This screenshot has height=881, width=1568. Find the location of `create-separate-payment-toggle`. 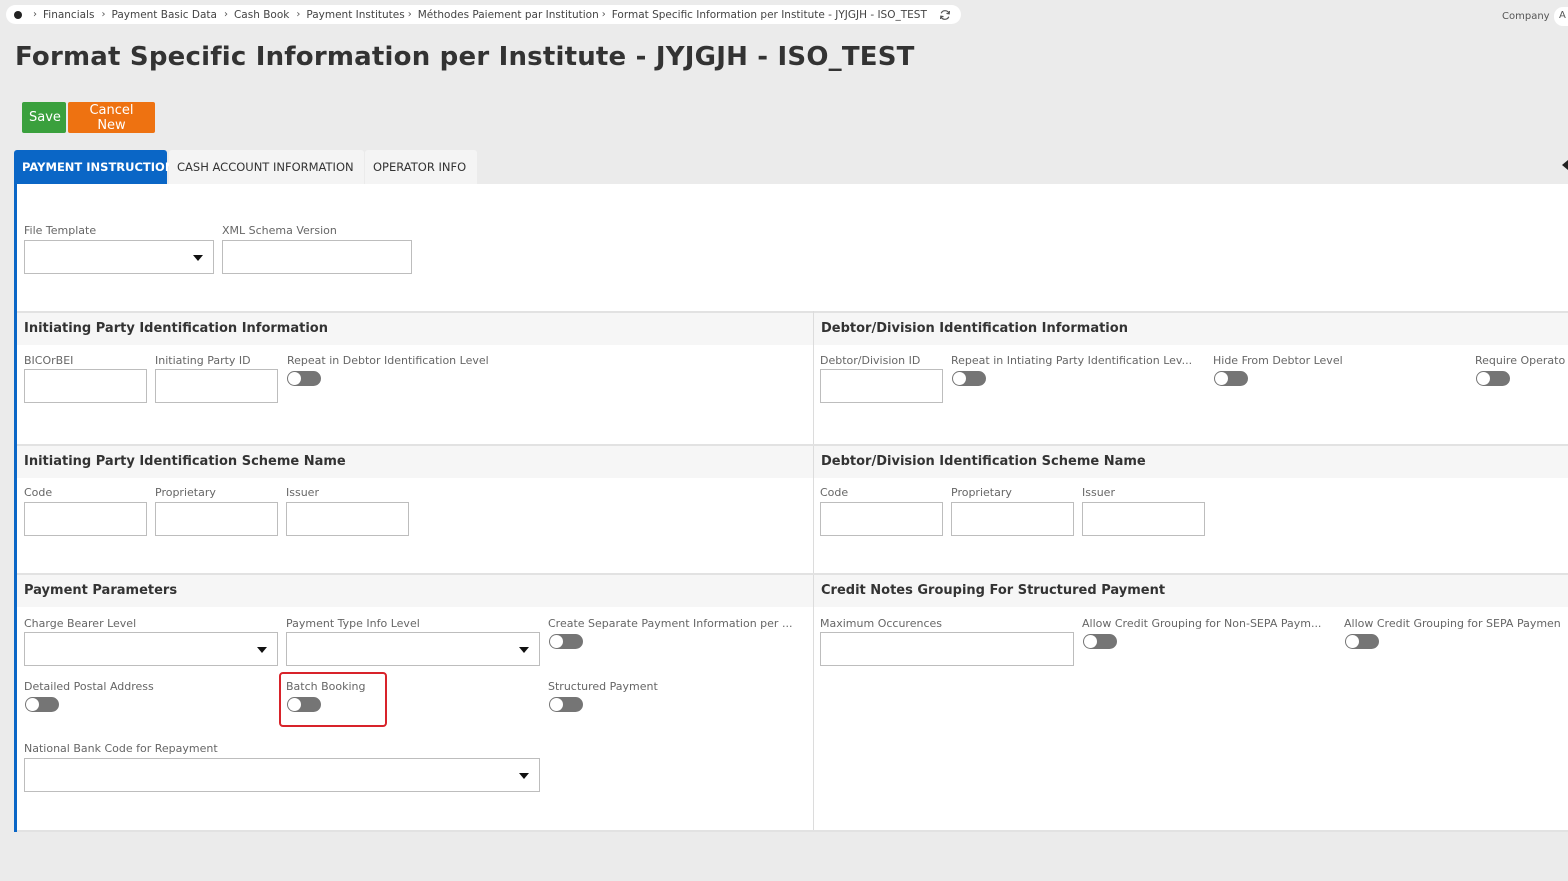

create-separate-payment-toggle is located at coordinates (566, 641).